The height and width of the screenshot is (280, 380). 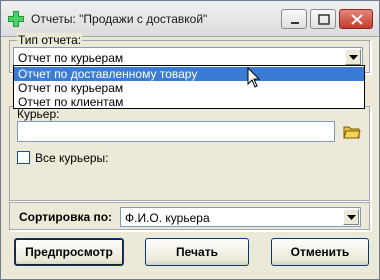 I want to click on title-bar: Отчеты: "Продажи с доставкой", so click(x=190, y=19).